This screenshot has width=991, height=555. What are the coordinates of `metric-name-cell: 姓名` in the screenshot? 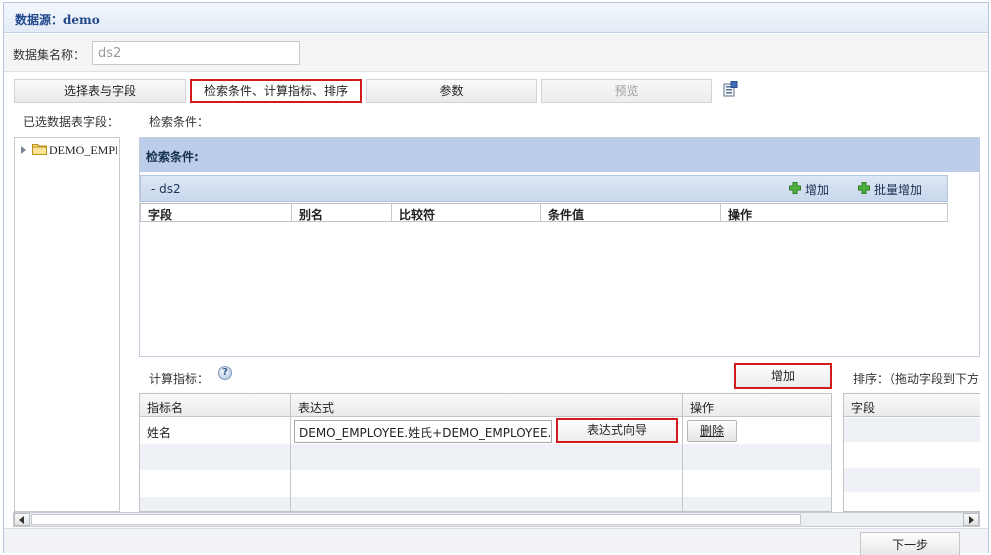 It's located at (159, 432).